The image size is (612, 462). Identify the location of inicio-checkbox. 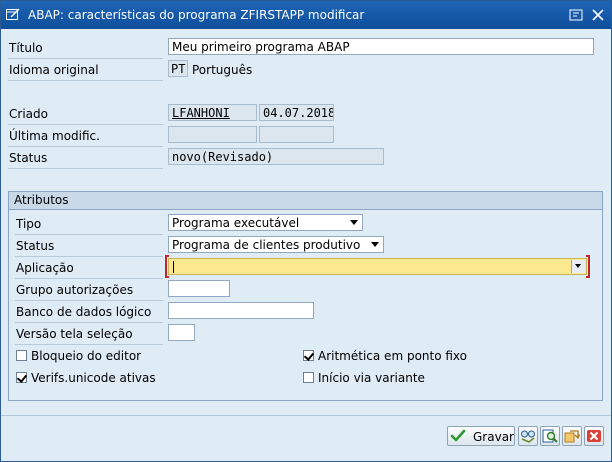
(308, 377).